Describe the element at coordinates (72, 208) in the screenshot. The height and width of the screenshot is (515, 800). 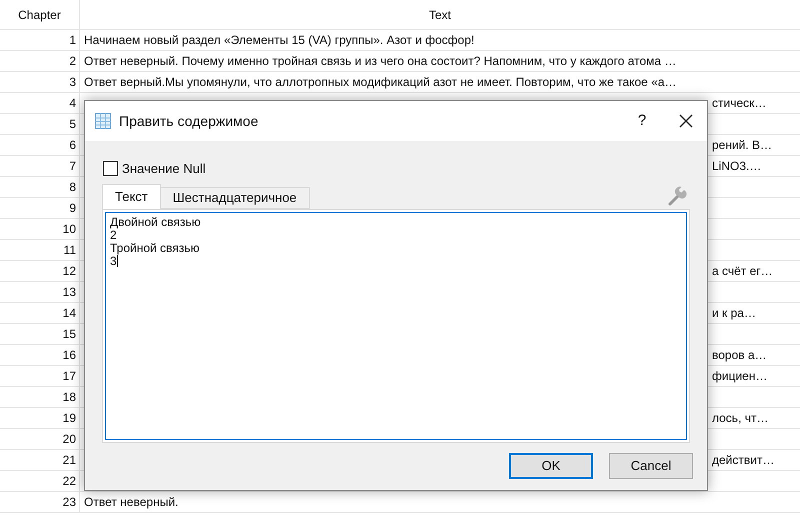
I see `row-number-cell-text: 9` at that location.